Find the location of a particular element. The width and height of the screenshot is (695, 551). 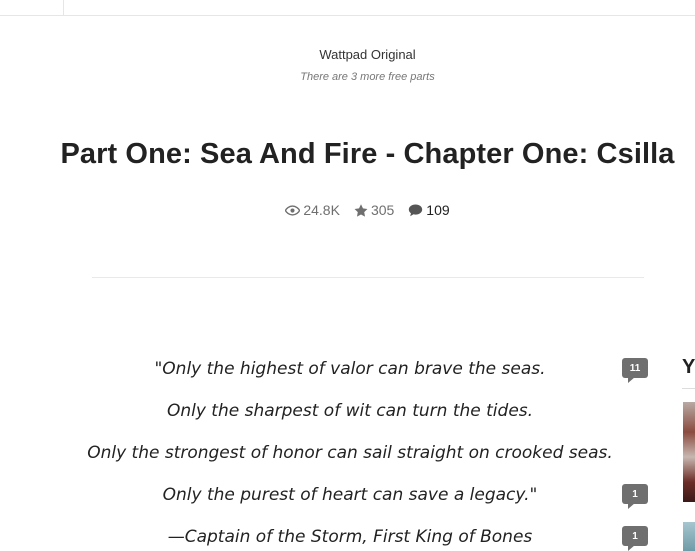

comments-count: 109 is located at coordinates (429, 210).